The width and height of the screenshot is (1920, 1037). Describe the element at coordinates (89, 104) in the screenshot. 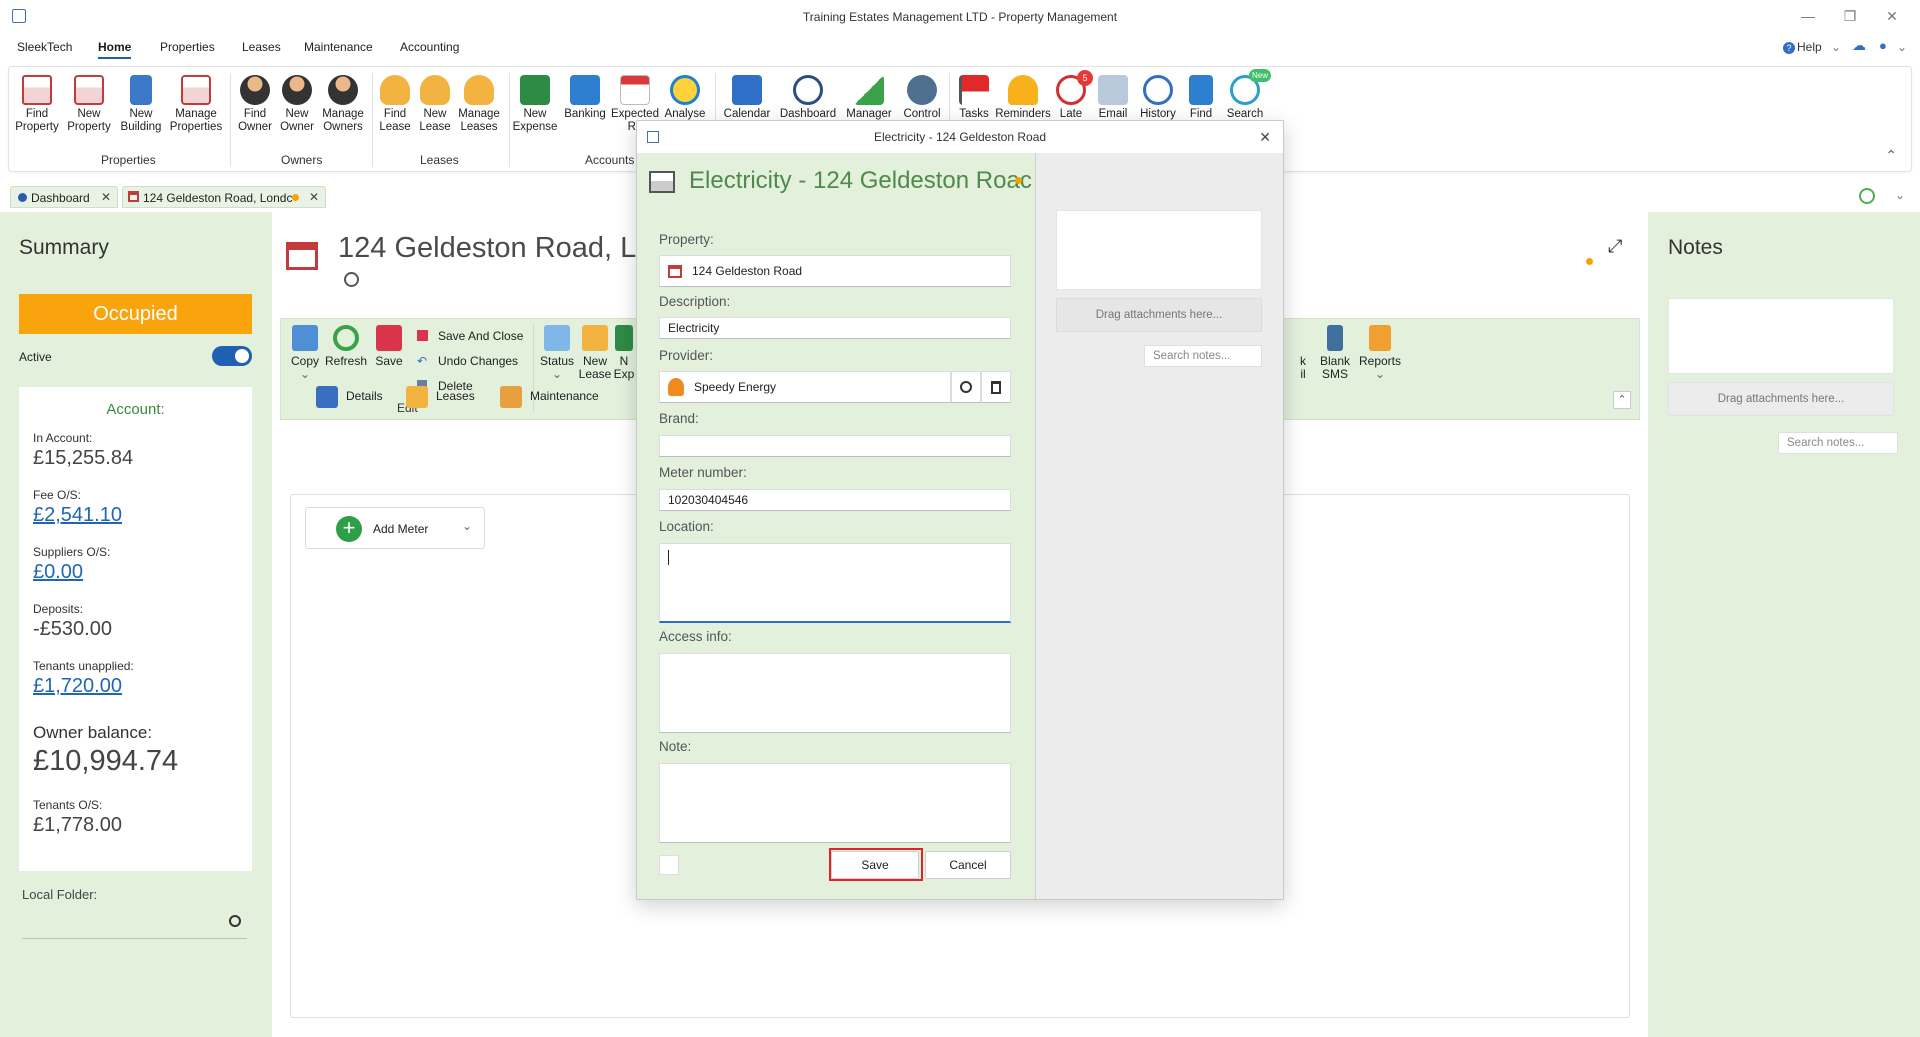

I see `new-property-button: New Property` at that location.